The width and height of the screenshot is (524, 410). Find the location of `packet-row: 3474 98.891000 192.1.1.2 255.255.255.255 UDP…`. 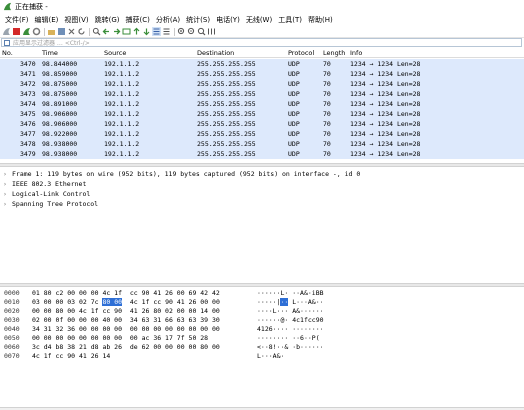

packet-row: 3474 98.891000 192.1.1.2 255.255.255.255 UDP… is located at coordinates (262, 104).